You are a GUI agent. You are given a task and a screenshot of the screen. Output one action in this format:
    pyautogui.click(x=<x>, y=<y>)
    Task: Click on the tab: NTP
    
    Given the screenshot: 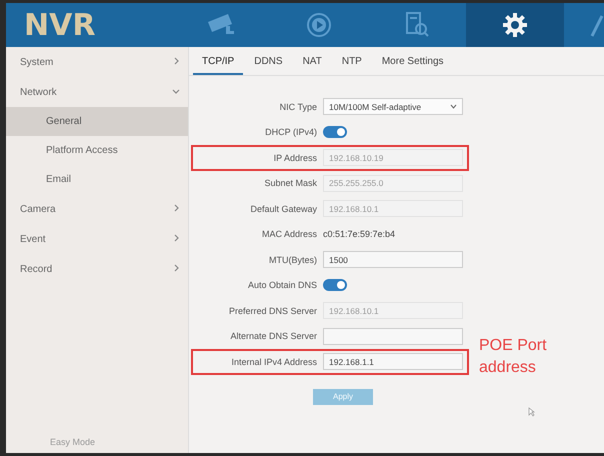 What is the action you would take?
    pyautogui.click(x=351, y=65)
    